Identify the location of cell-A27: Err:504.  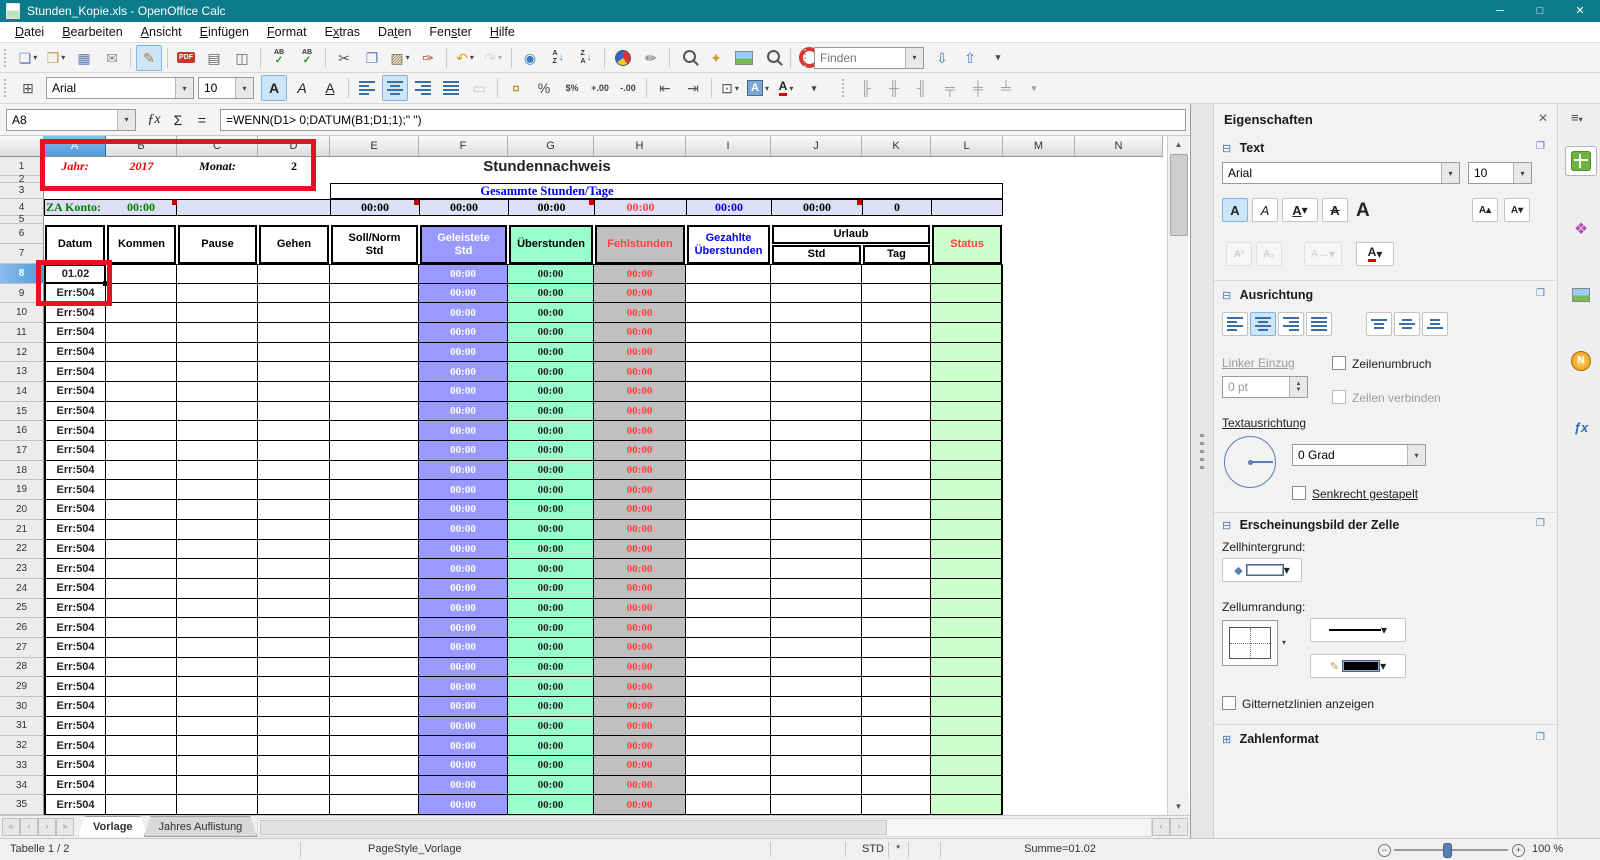
(75, 647).